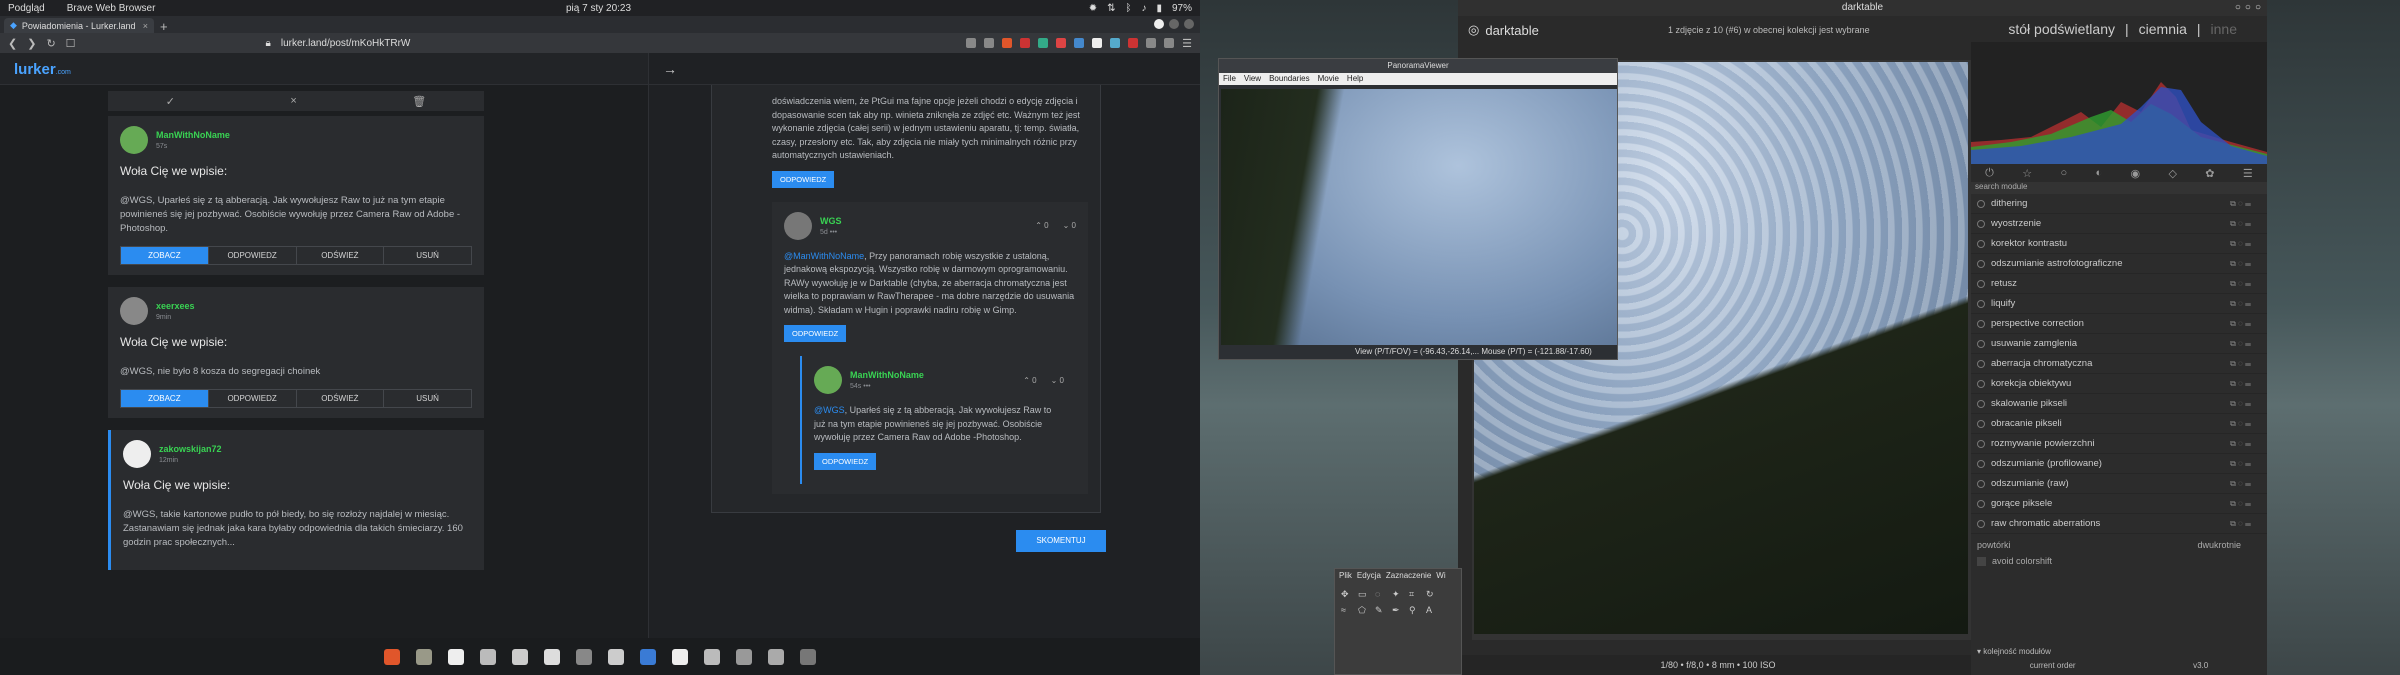 The height and width of the screenshot is (675, 2400). Describe the element at coordinates (253, 398) in the screenshot. I see `reply-button: ODPOWIEDZ` at that location.